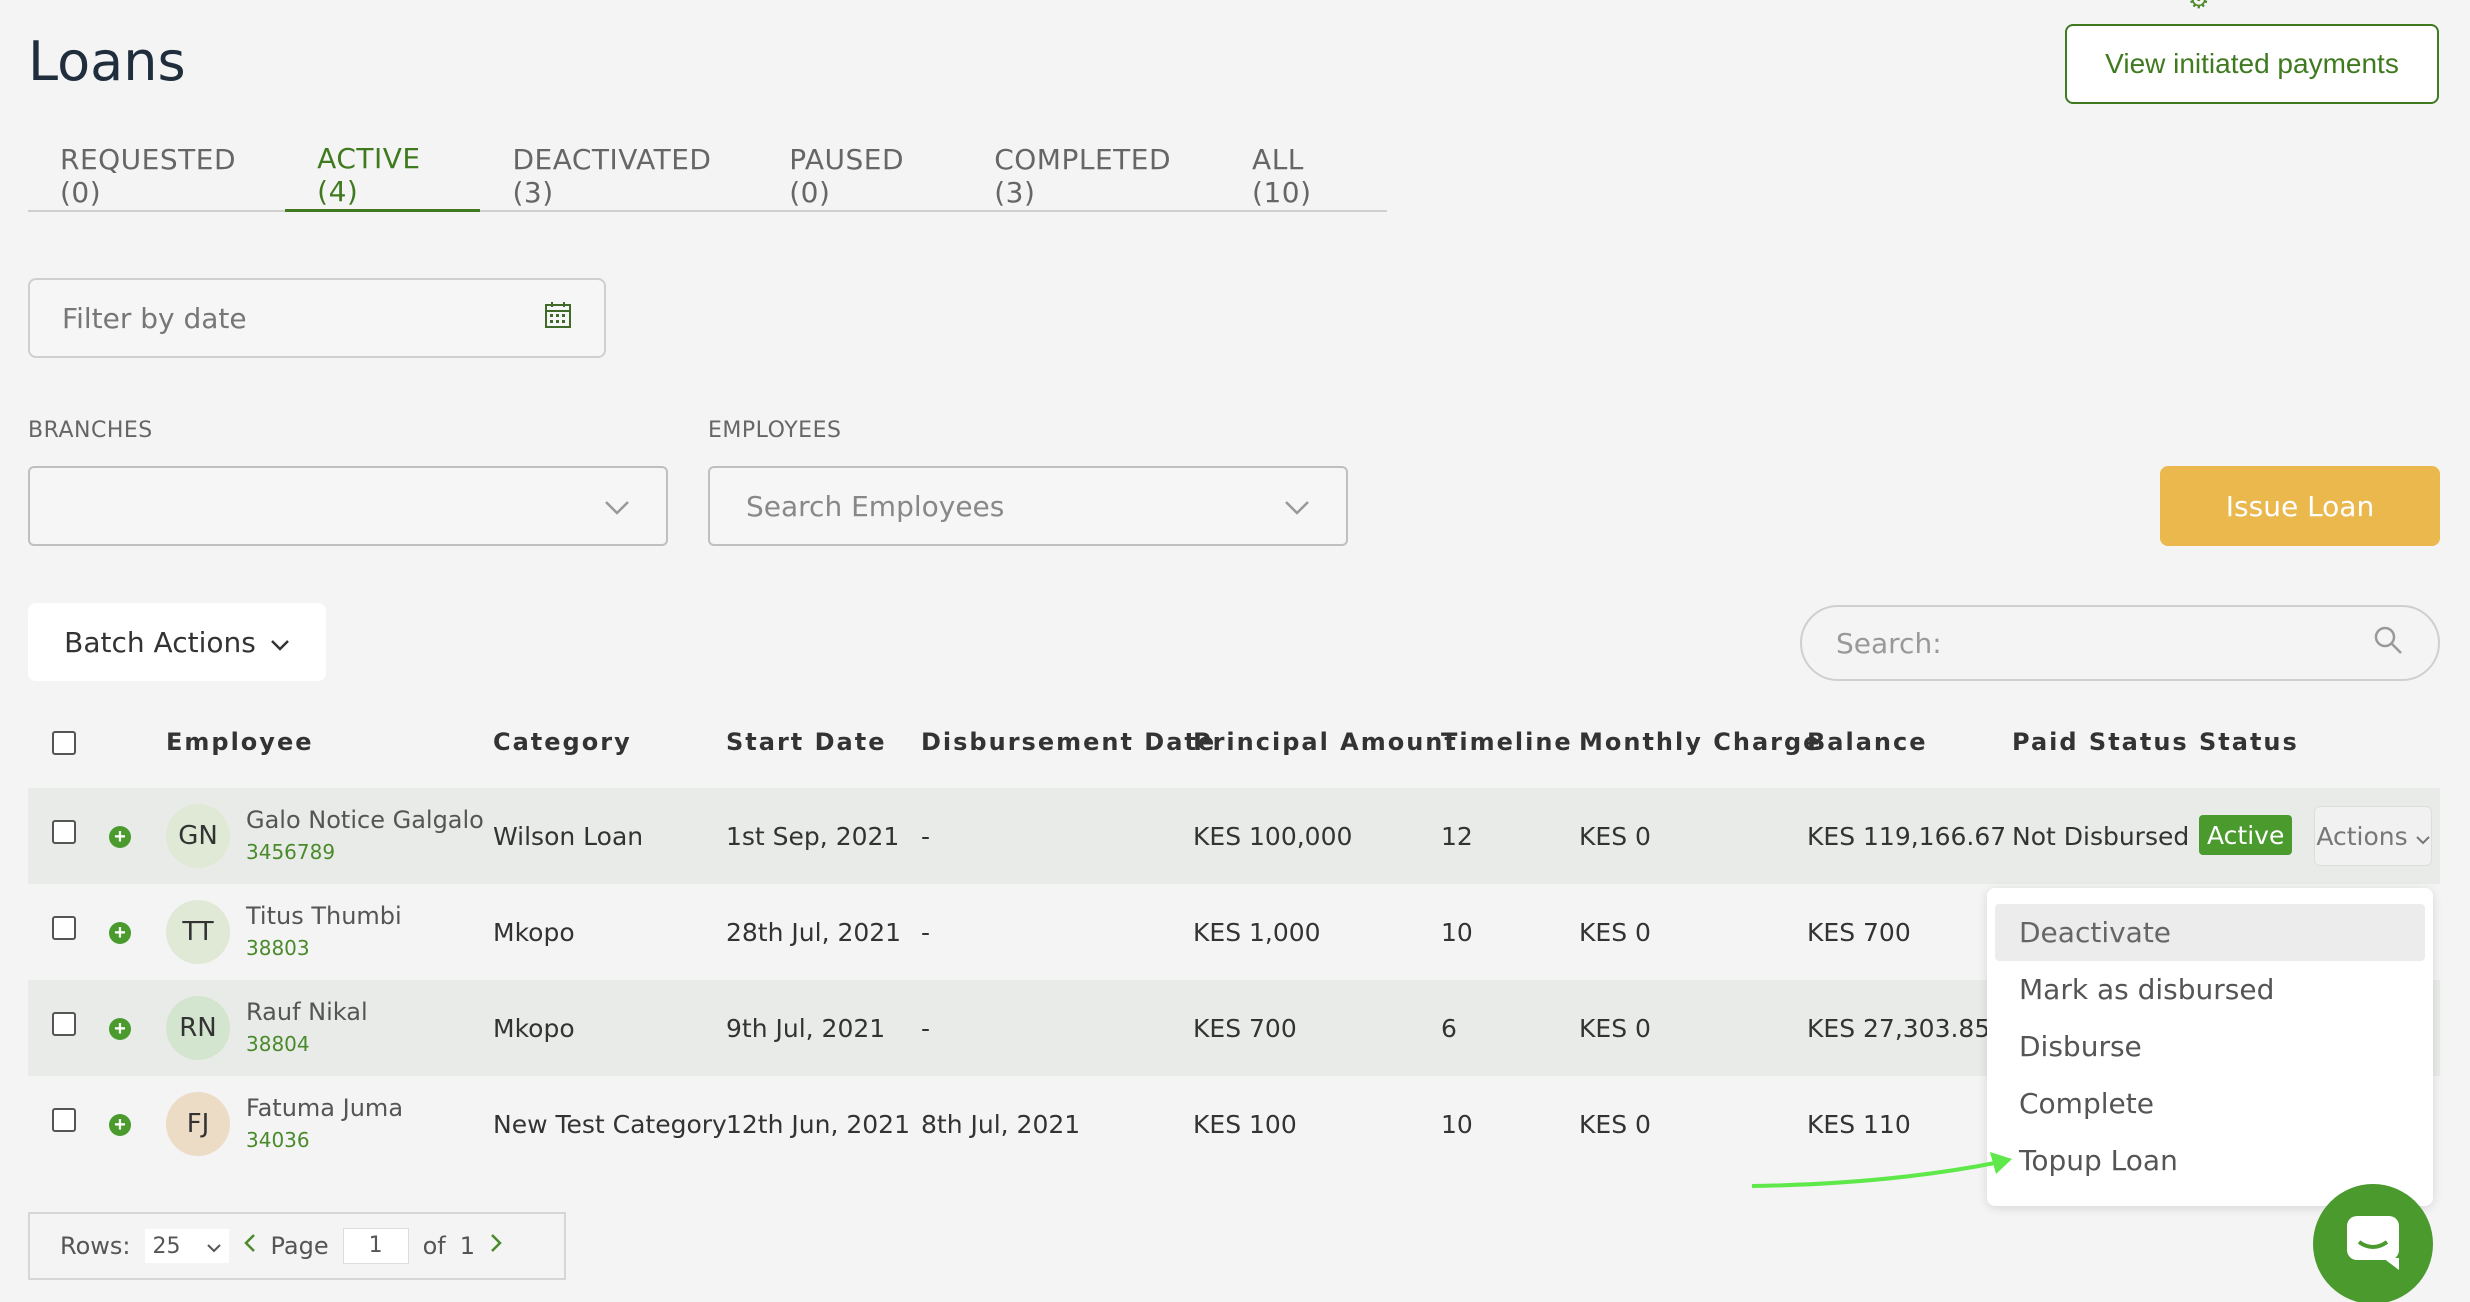 Image resolution: width=2470 pixels, height=1302 pixels. What do you see at coordinates (299, 1246) in the screenshot?
I see `page-label: Page` at bounding box center [299, 1246].